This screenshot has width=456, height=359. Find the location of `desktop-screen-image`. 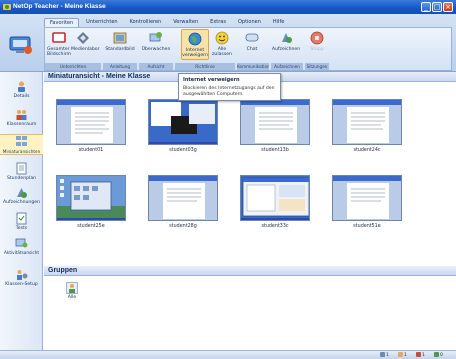

desktop-screen-image is located at coordinates (183, 122).